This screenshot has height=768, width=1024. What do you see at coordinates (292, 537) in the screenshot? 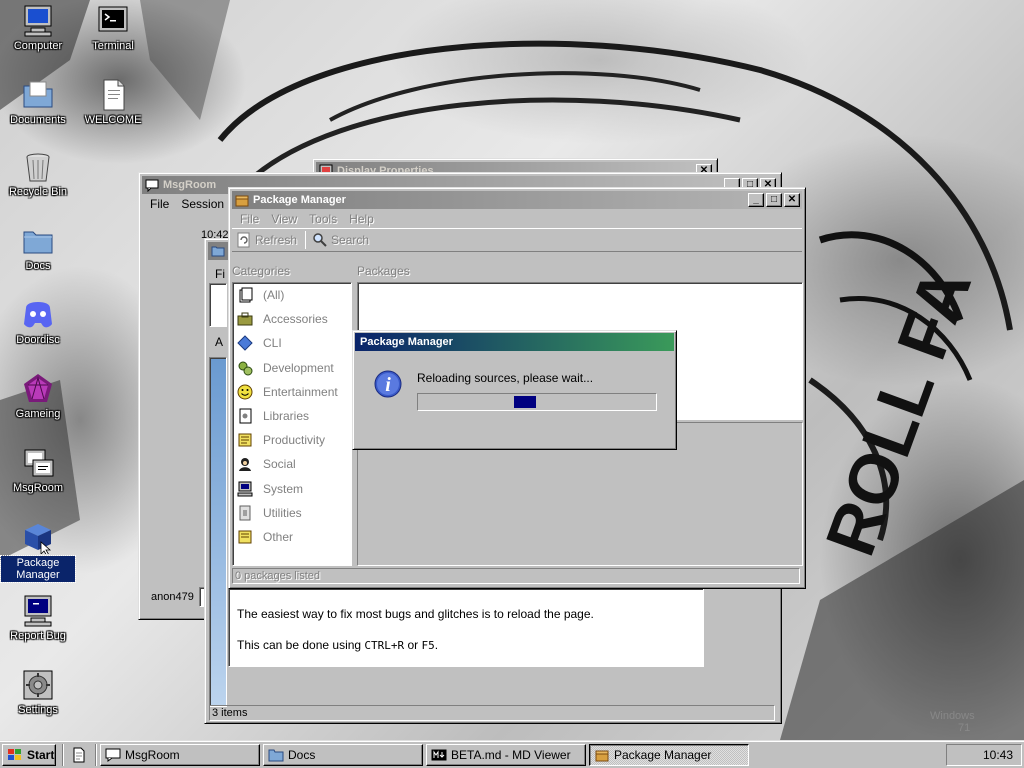
I see `category-other: Other` at bounding box center [292, 537].